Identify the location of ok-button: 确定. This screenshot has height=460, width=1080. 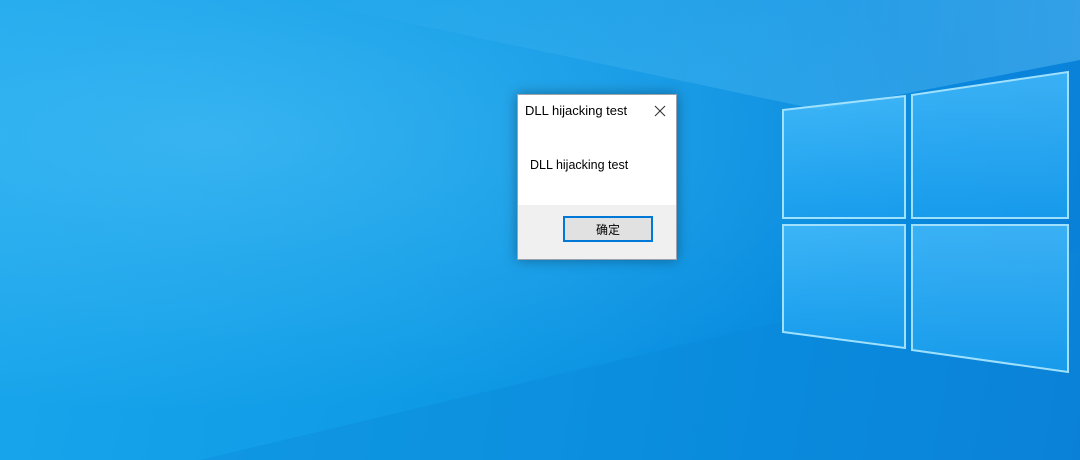
(608, 229).